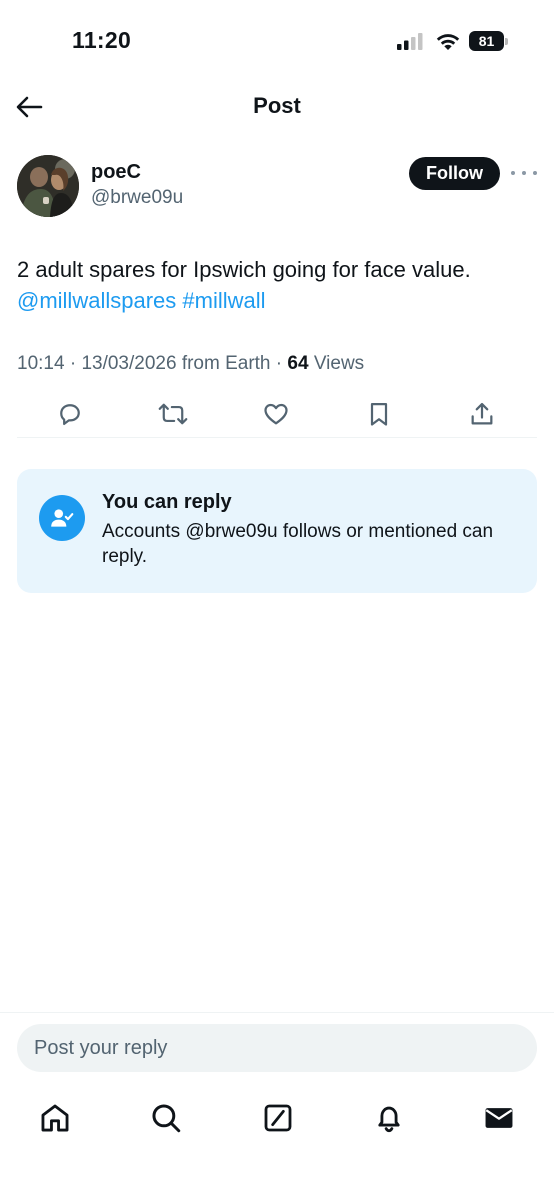 The image size is (554, 1200). I want to click on repost-icon, so click(173, 414).